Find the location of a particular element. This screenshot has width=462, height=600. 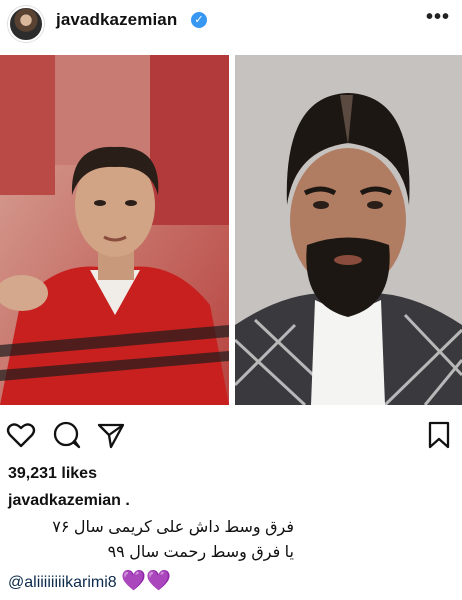

save-button is located at coordinates (440, 436).